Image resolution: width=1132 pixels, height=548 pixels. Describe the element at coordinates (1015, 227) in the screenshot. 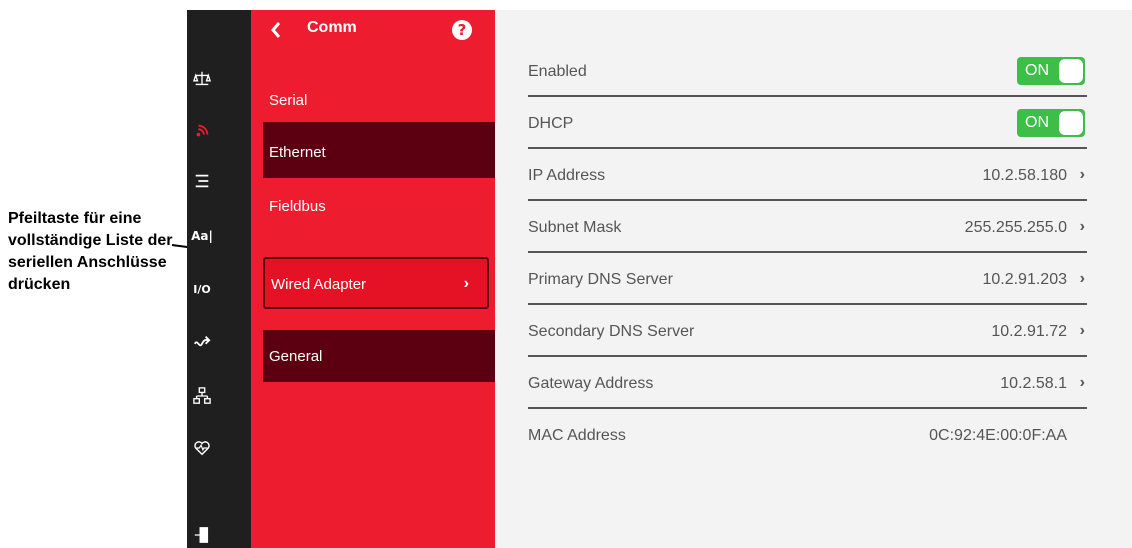

I see `setting-value: 255.255.255.0` at that location.